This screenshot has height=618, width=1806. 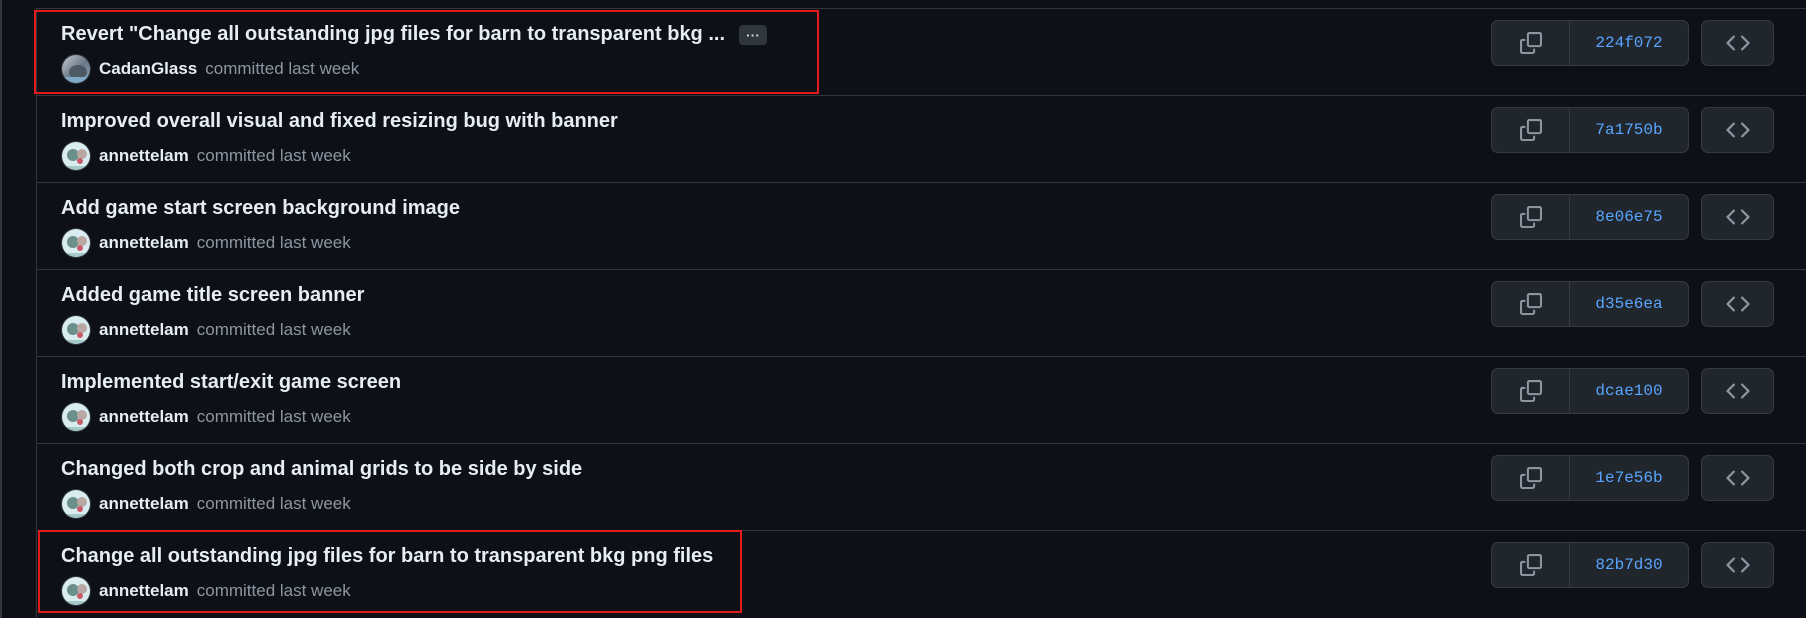 I want to click on expand-message-button: ···, so click(x=753, y=34).